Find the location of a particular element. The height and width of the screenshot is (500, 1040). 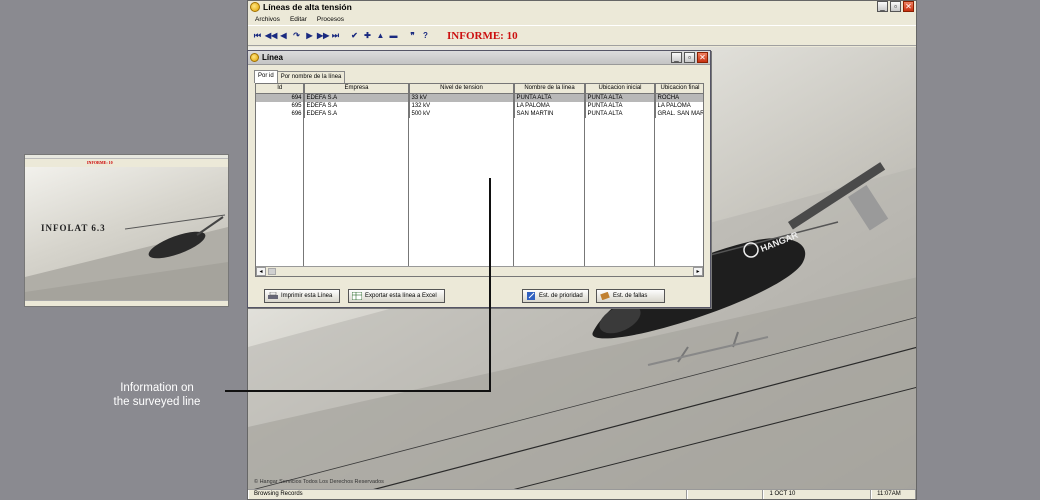

app-icon is located at coordinates (255, 7).